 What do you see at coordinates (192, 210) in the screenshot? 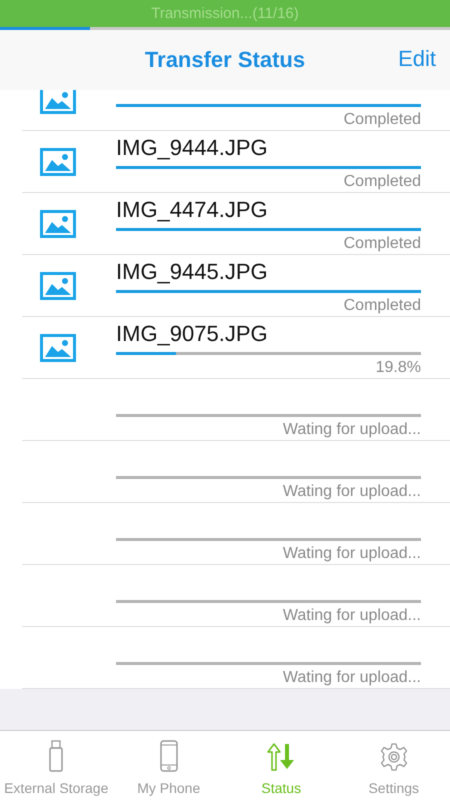
I see `file-name: IMG_4474.JPG` at bounding box center [192, 210].